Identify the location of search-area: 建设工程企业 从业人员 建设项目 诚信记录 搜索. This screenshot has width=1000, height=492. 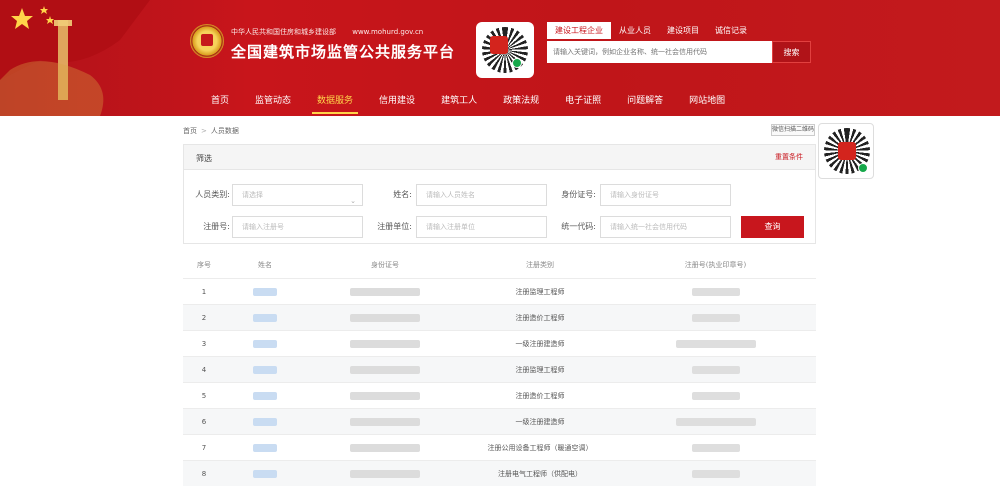
(679, 42).